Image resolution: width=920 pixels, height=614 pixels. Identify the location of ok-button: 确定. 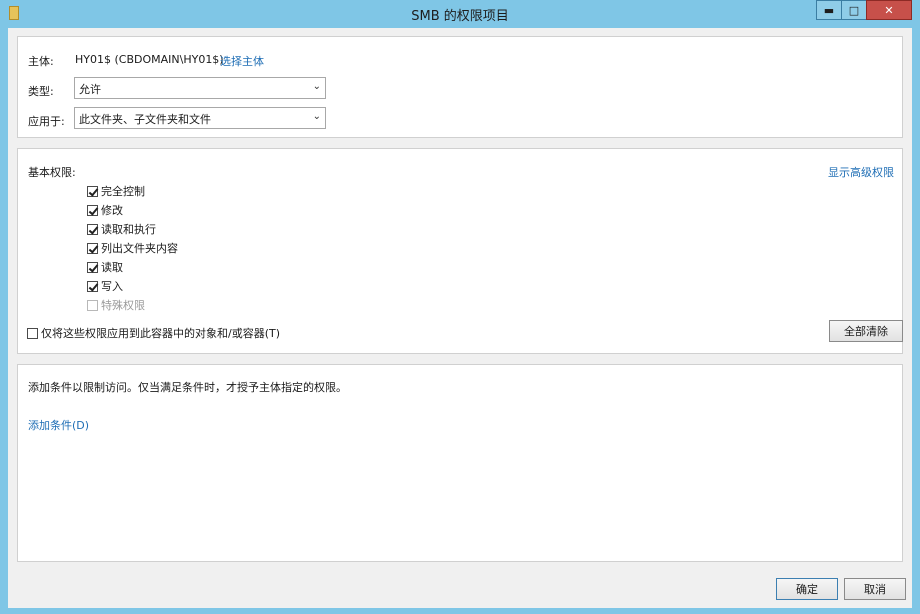
(807, 589).